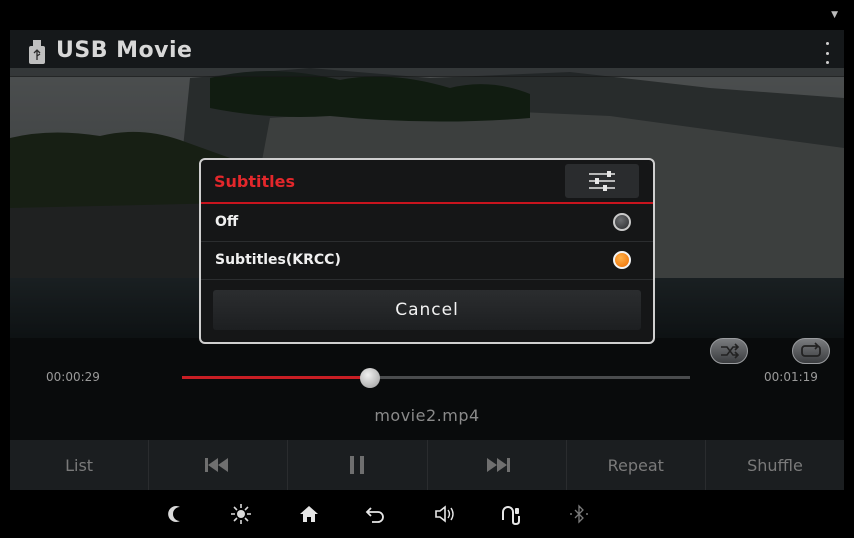  I want to click on shuffle-toggle-icon, so click(729, 351).